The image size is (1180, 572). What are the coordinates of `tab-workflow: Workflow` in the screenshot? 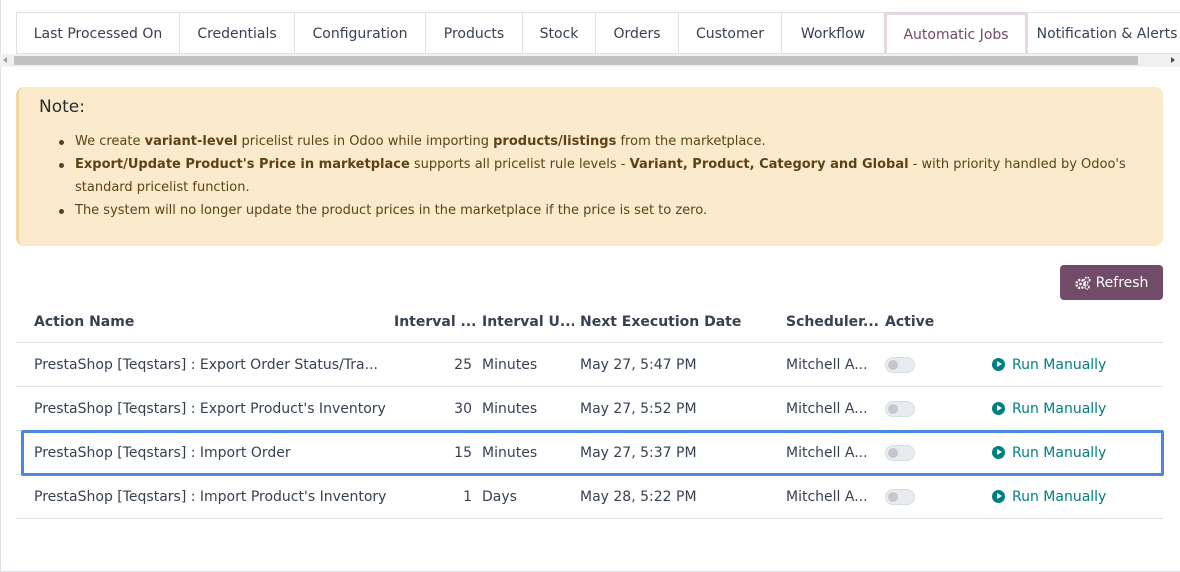 It's located at (833, 32).